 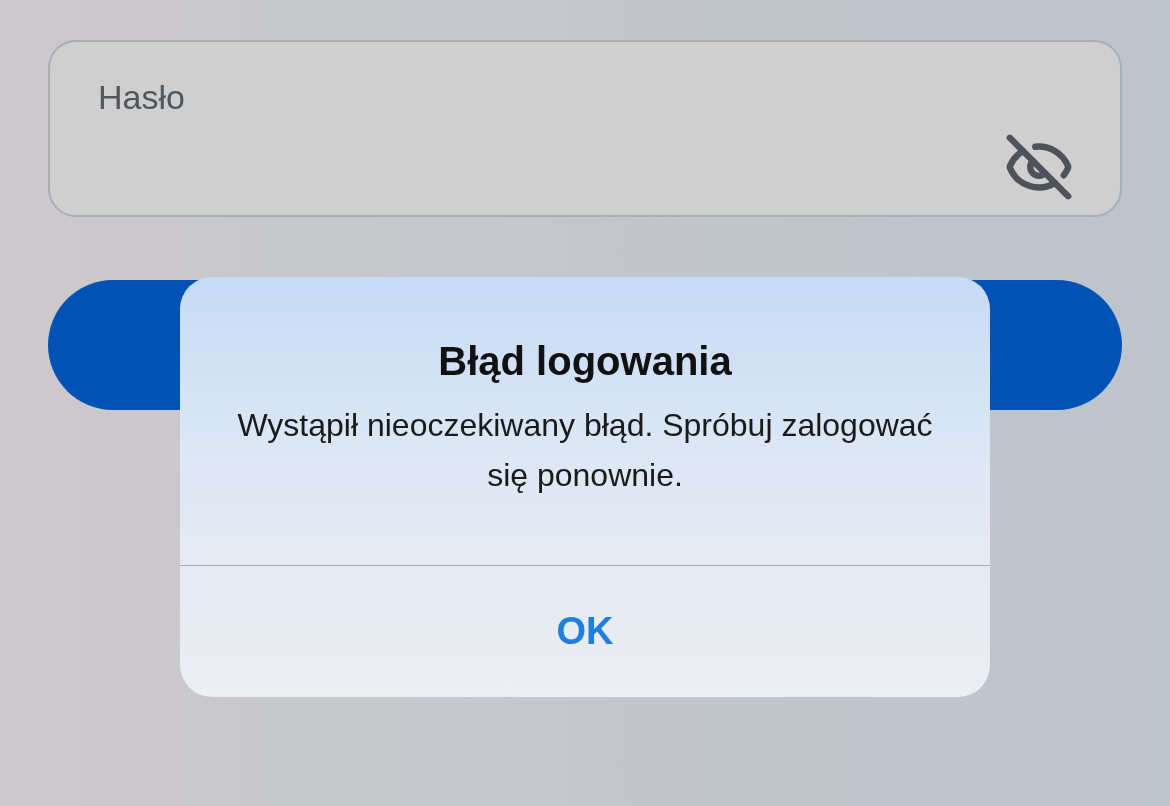 I want to click on ok-button: OK, so click(x=585, y=631).